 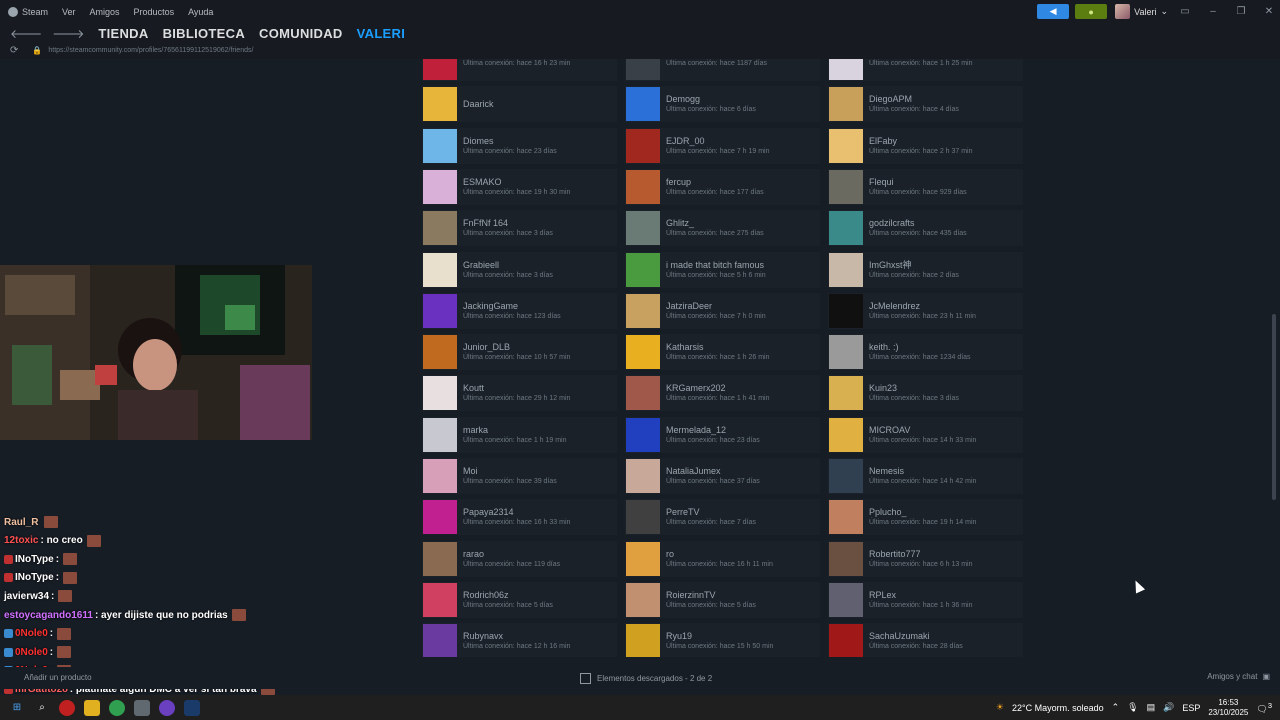 What do you see at coordinates (519, 70) in the screenshot?
I see `friend-card: Última conexión: hace 16 h 23 min` at bounding box center [519, 70].